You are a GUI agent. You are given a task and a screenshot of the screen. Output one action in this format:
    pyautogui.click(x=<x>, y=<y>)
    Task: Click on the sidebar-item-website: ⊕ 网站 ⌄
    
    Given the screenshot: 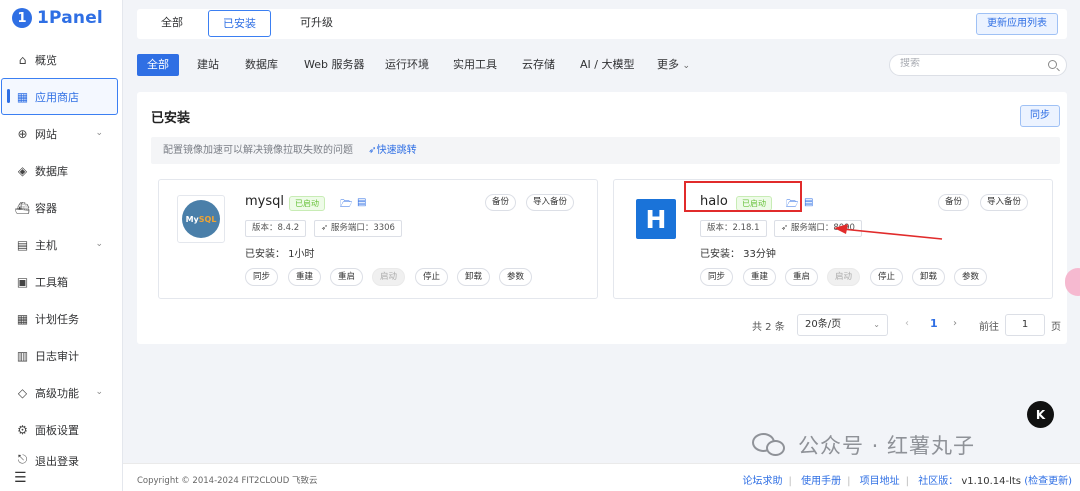 What is the action you would take?
    pyautogui.click(x=61, y=133)
    